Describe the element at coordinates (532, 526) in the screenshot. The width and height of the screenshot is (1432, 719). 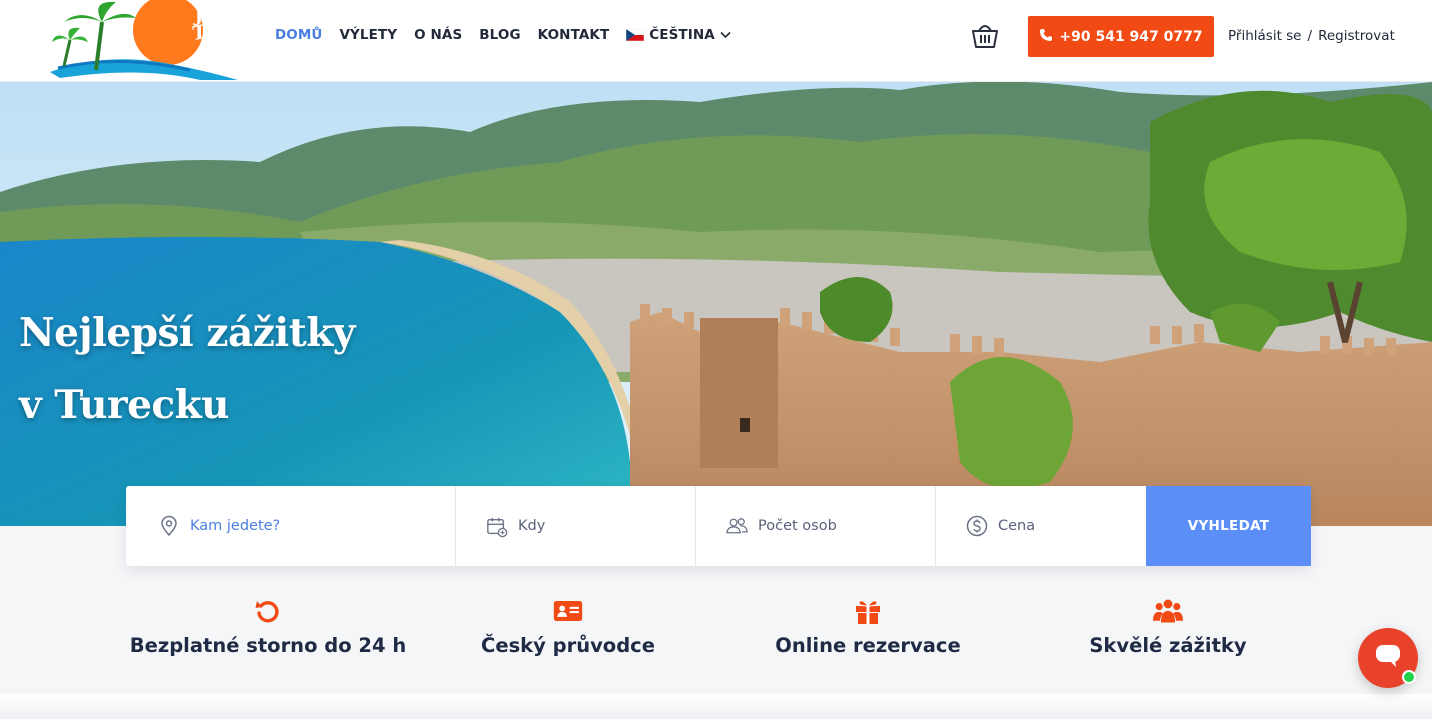
I see `date-placeholder: Kdy` at that location.